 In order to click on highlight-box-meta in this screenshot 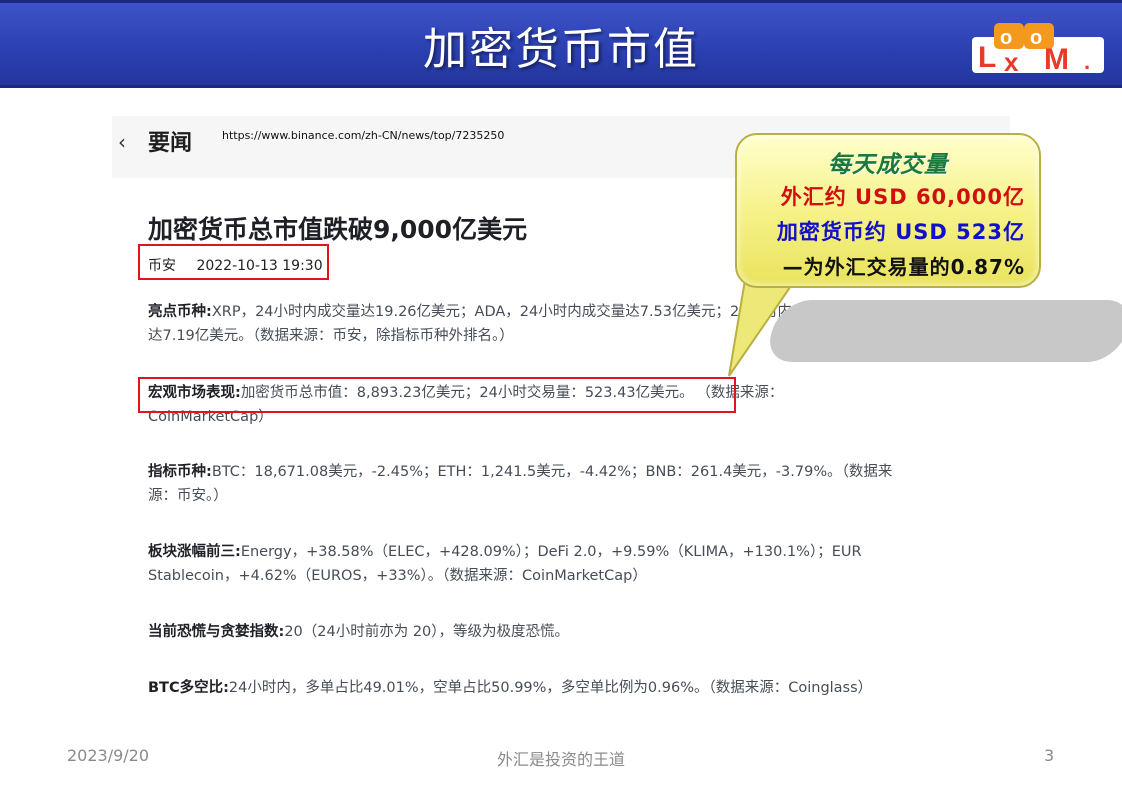, I will do `click(233, 262)`.